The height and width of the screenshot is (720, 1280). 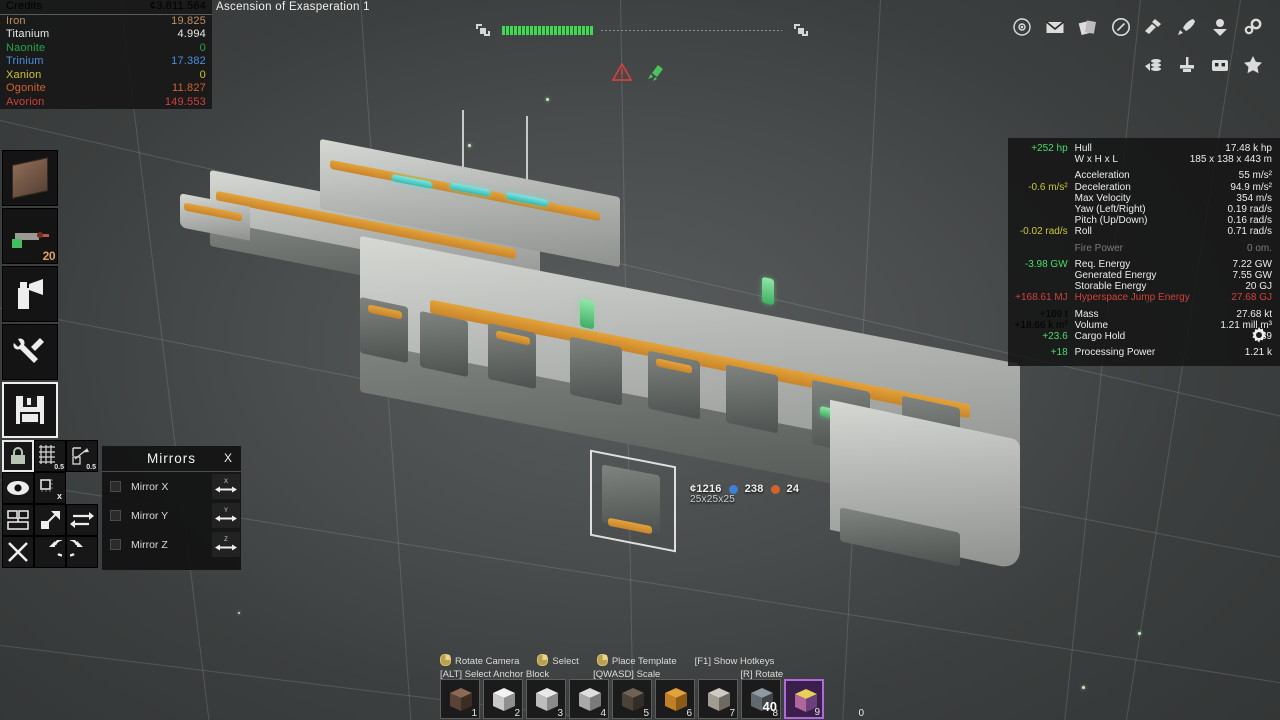 I want to click on stats-row: -0.6 m/s² Deceleration 94.9 m/s², so click(x=1142, y=187).